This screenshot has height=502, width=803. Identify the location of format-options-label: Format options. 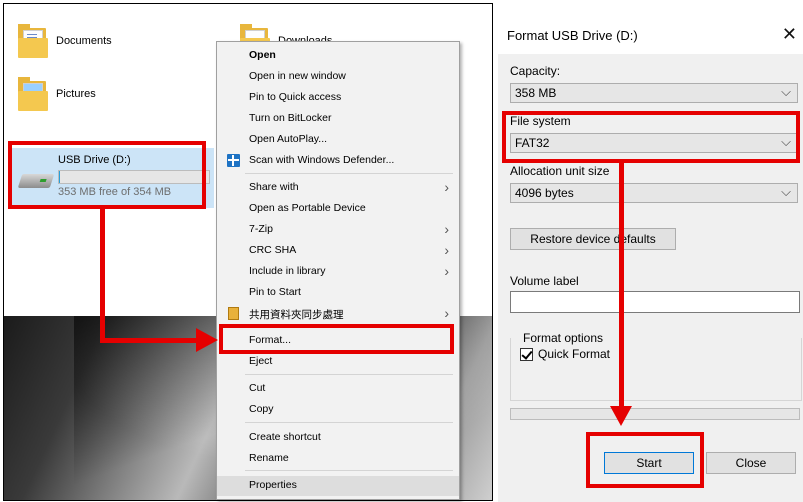
(563, 338).